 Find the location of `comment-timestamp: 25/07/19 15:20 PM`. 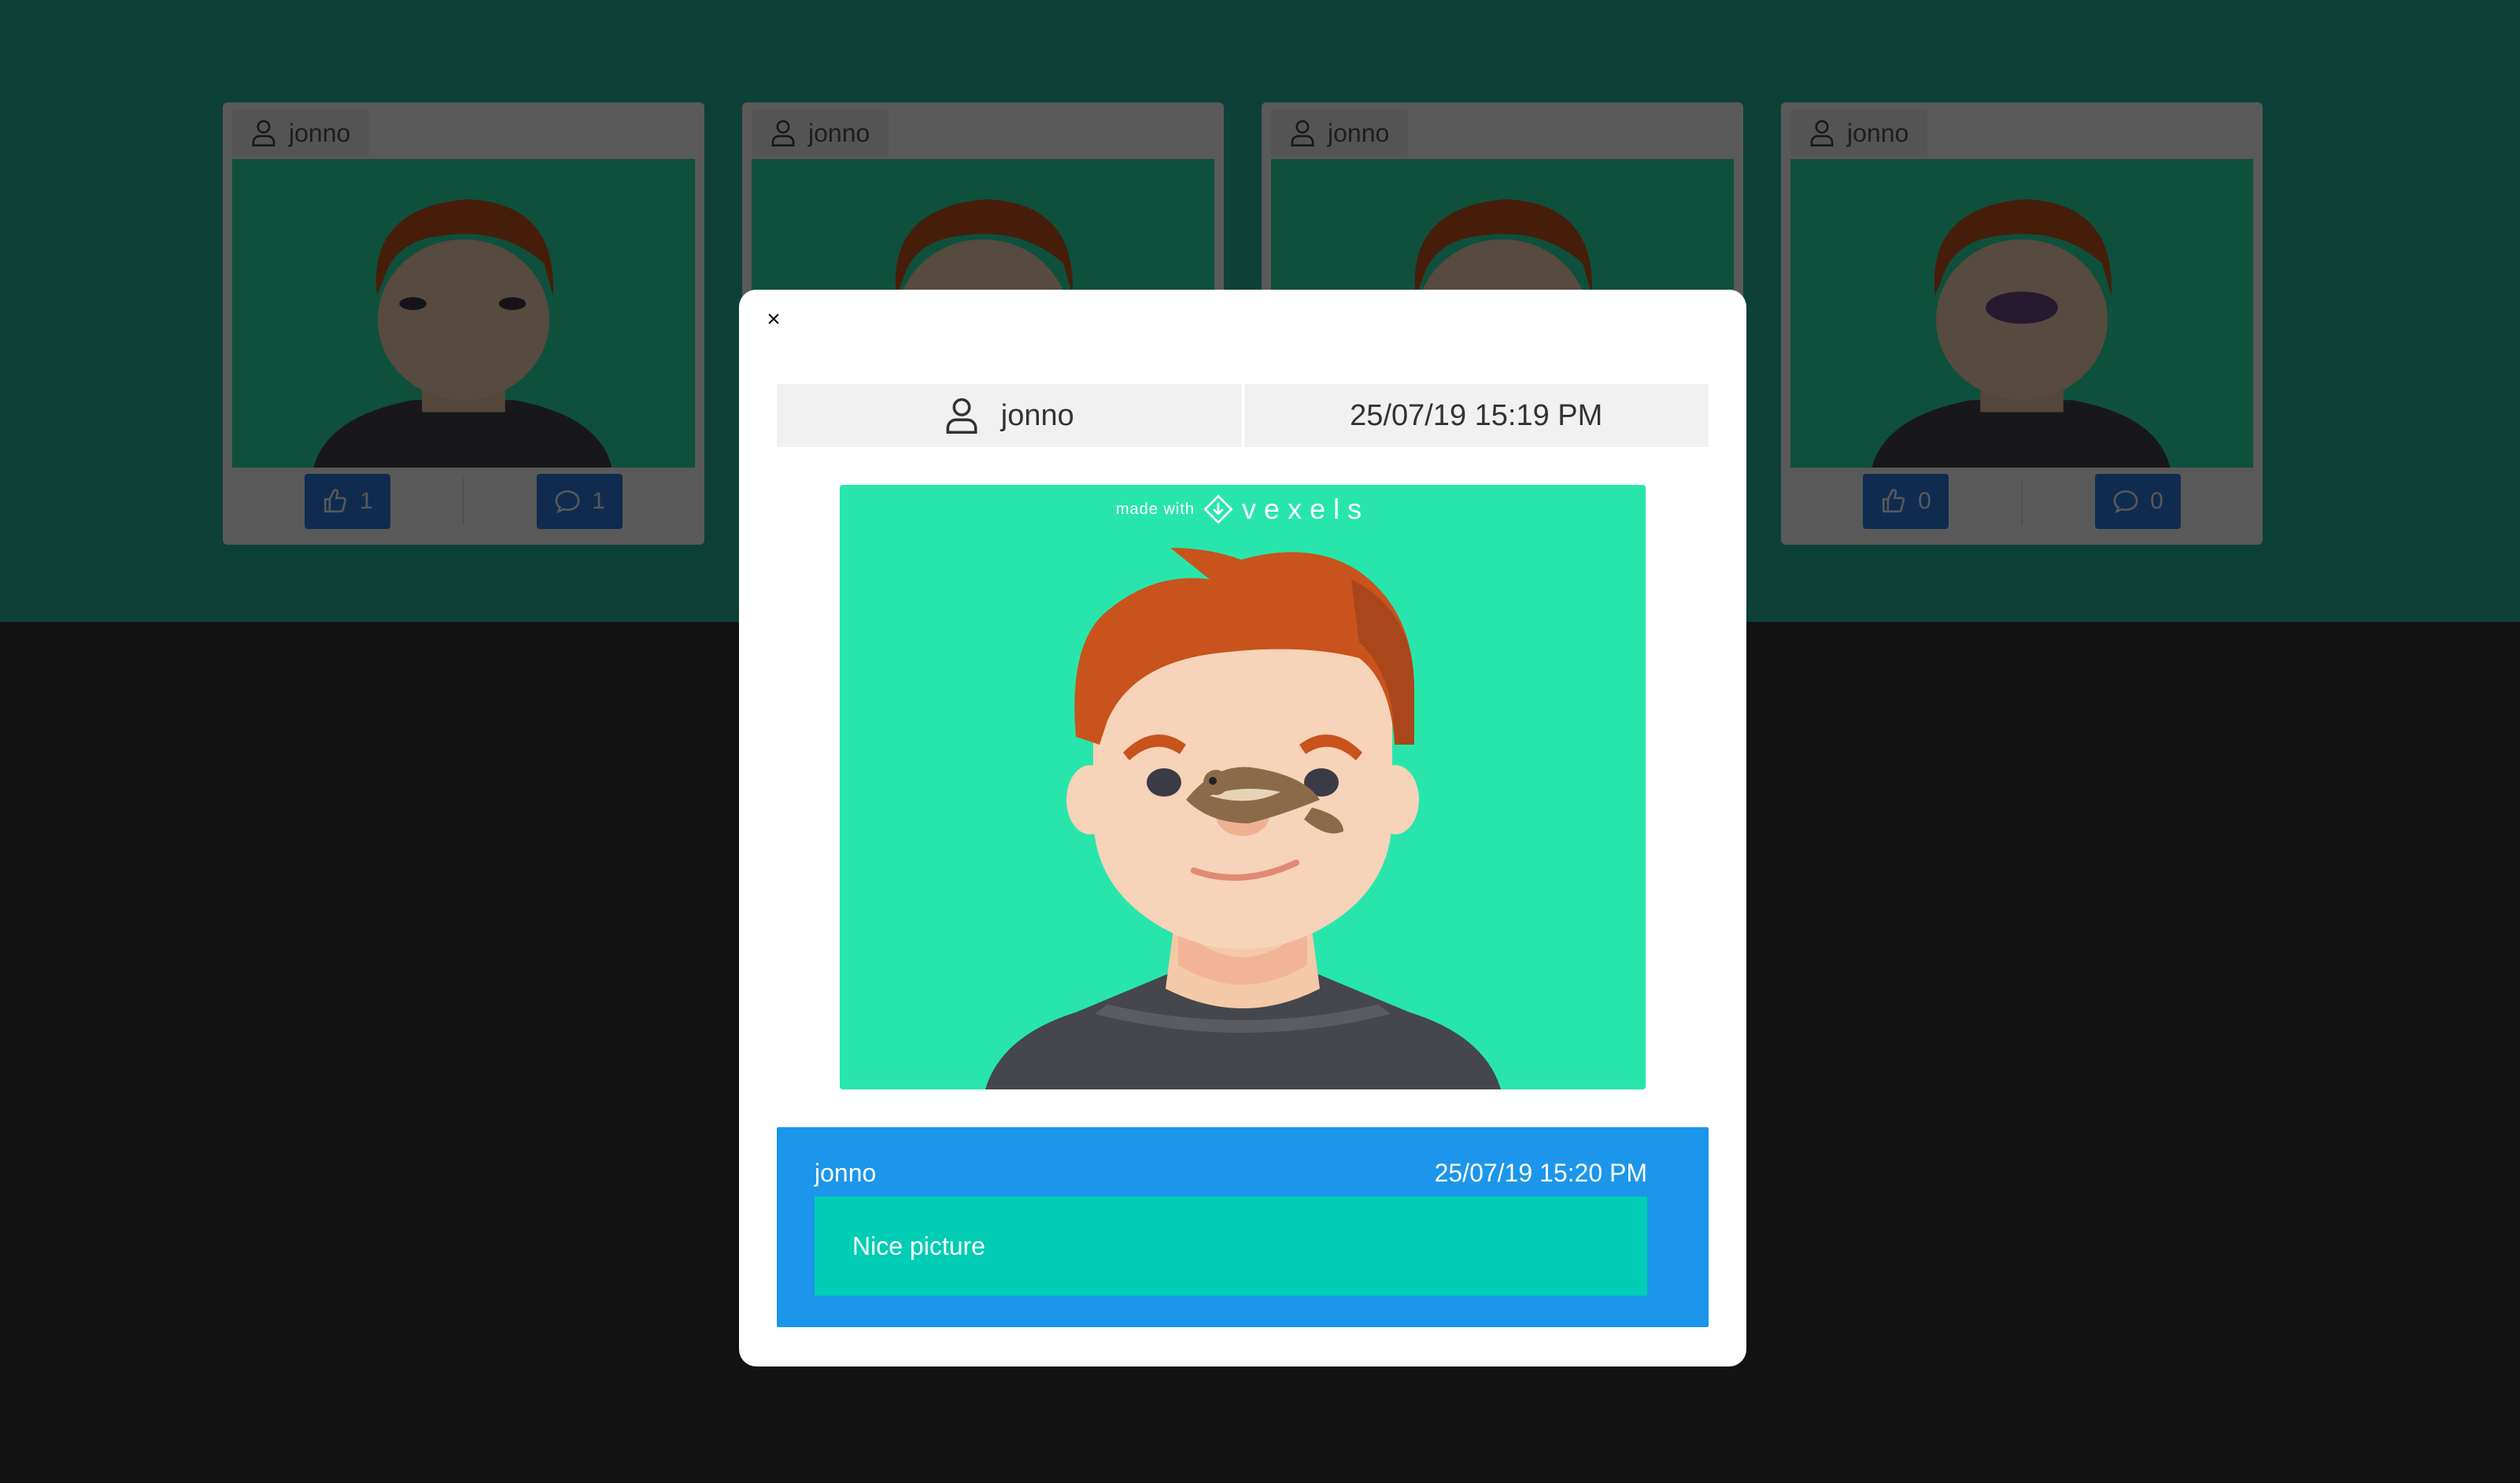

comment-timestamp: 25/07/19 15:20 PM is located at coordinates (1540, 1173).